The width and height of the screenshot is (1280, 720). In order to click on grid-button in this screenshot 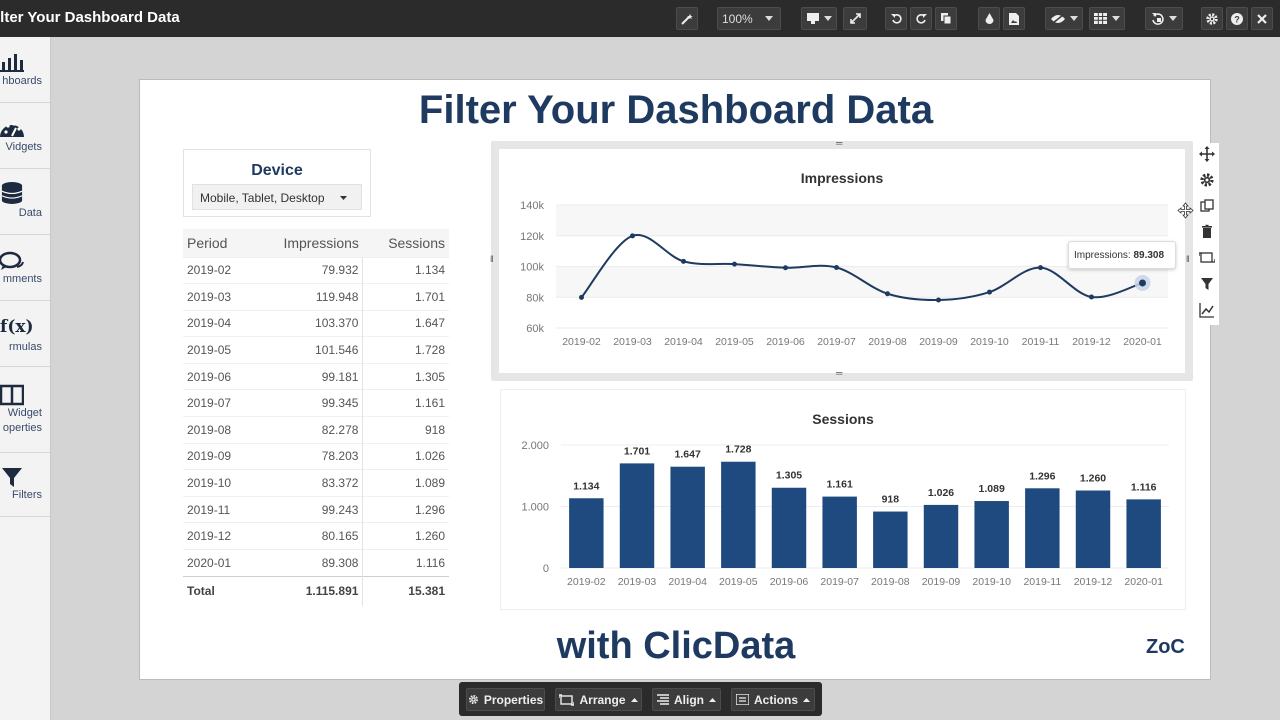, I will do `click(1107, 18)`.